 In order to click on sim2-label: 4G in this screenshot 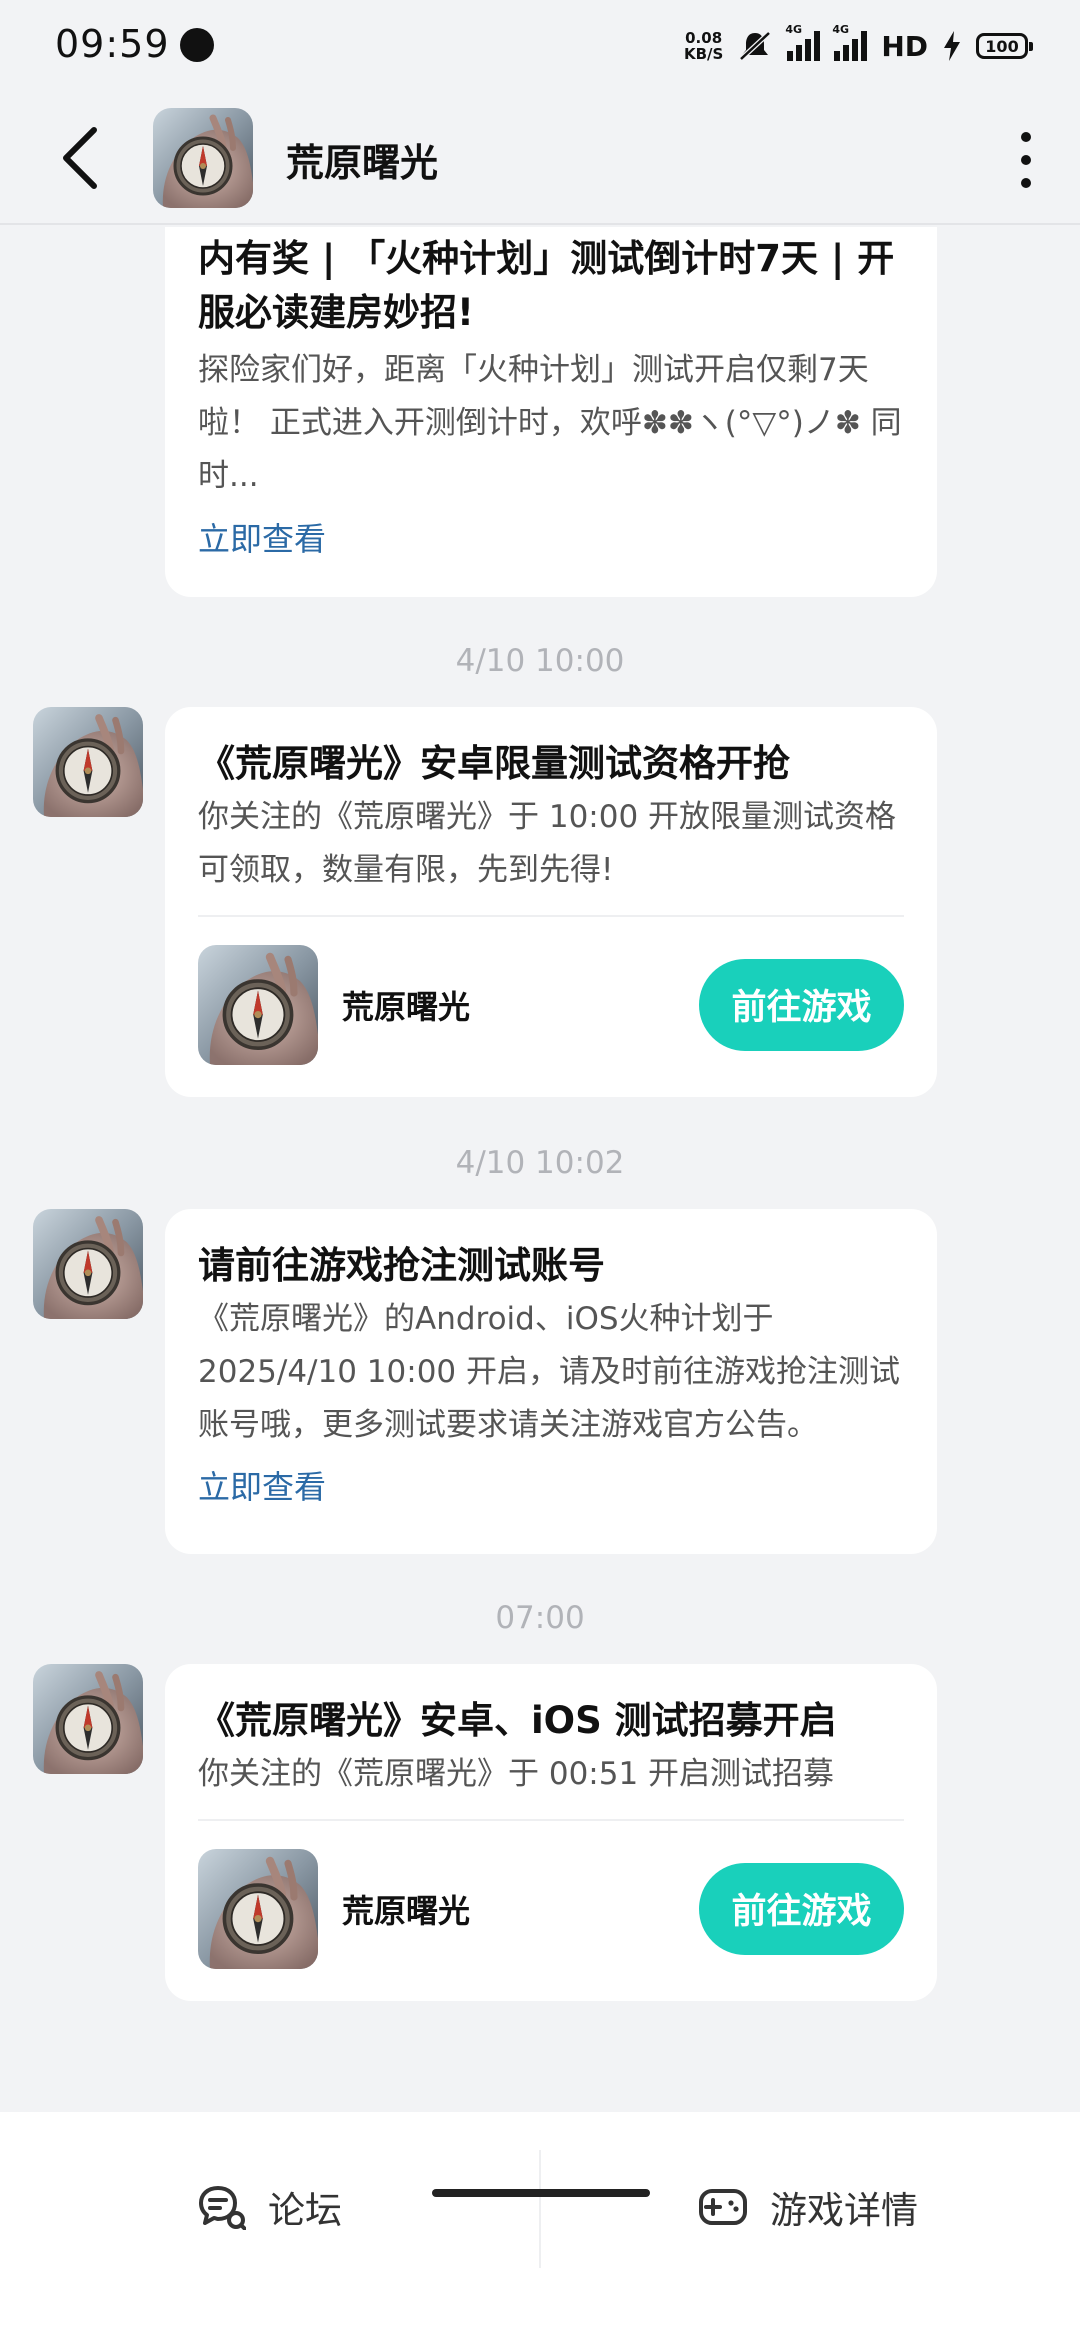, I will do `click(840, 29)`.